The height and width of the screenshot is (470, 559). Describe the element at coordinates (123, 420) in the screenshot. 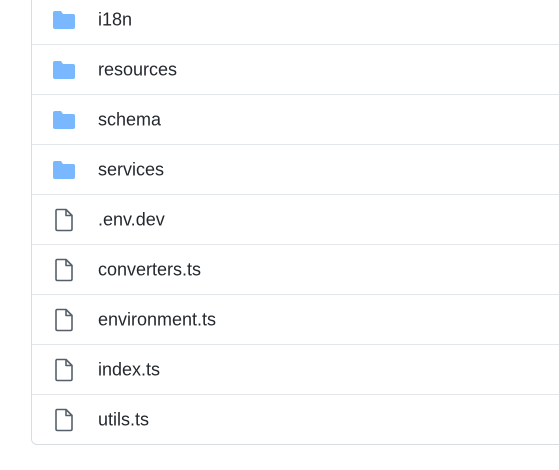

I see `item-name: utils.ts` at that location.